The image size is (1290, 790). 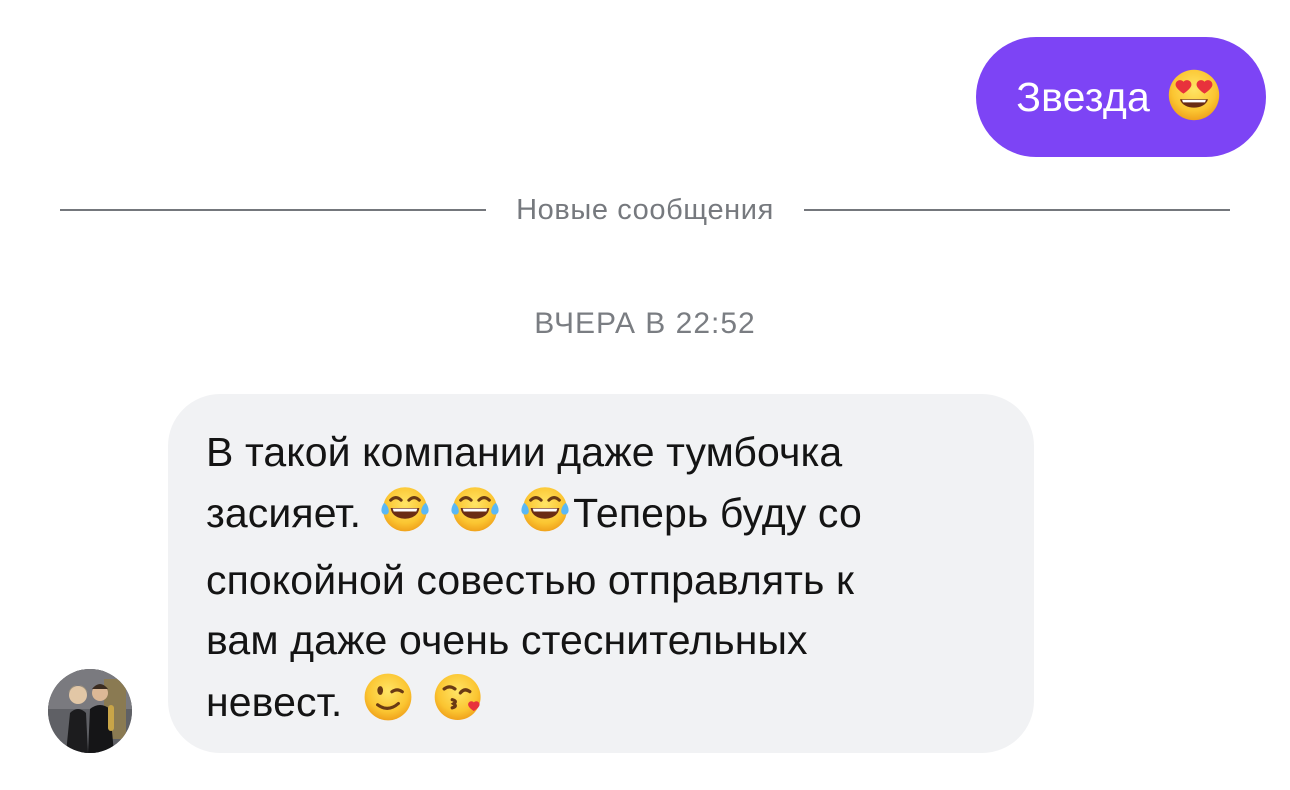 I want to click on sender-avatar, so click(x=90, y=711).